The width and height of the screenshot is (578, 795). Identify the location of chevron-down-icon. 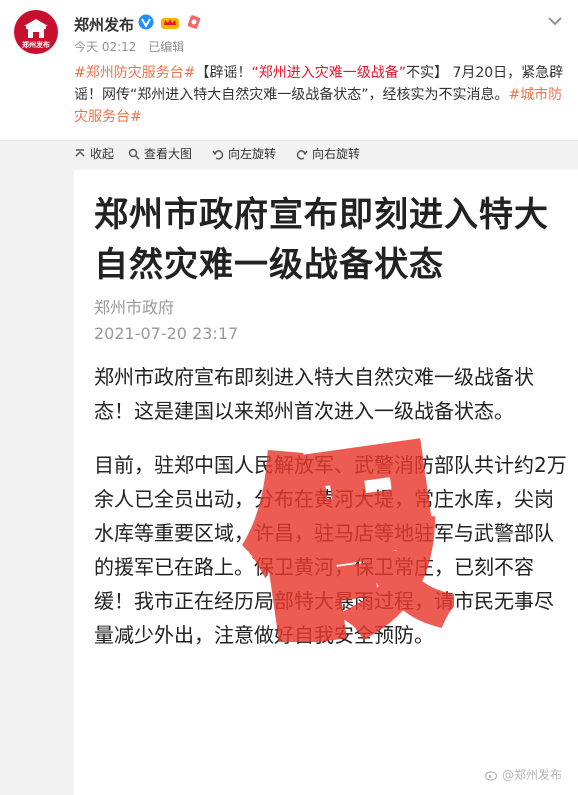
(555, 21).